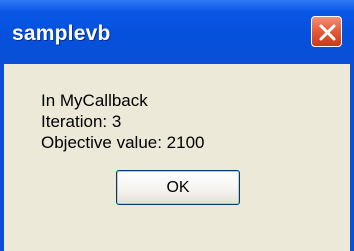 The image size is (354, 251). What do you see at coordinates (61, 33) in the screenshot?
I see `window-title: samplevb` at bounding box center [61, 33].